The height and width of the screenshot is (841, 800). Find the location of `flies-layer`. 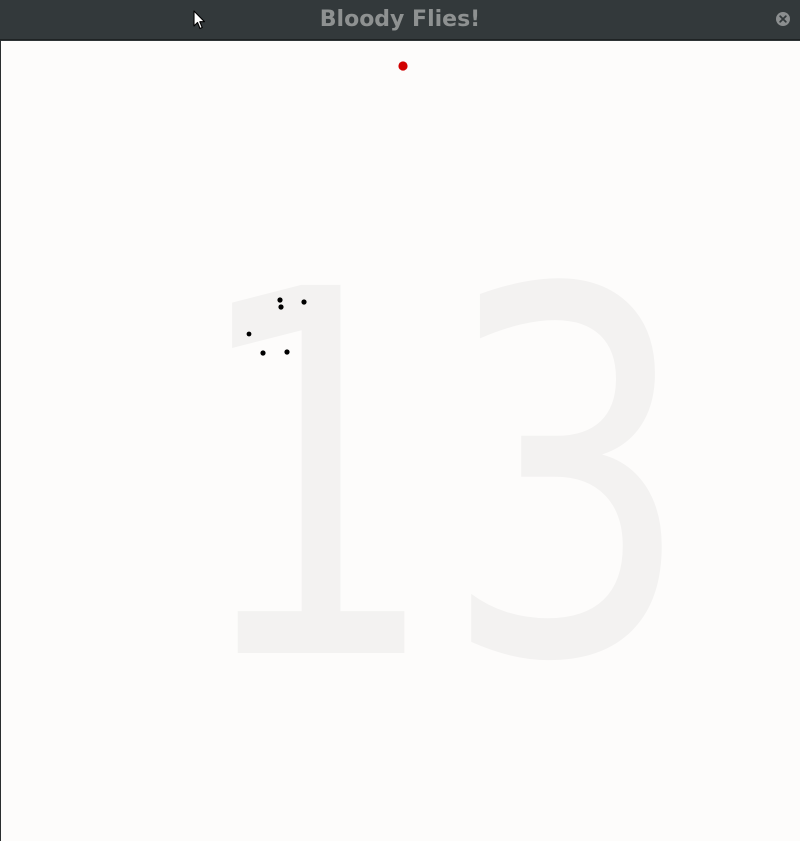

flies-layer is located at coordinates (327, 208).